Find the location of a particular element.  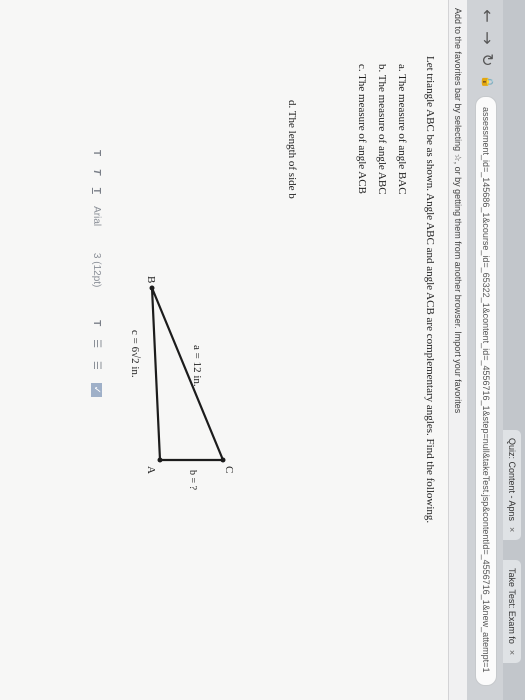

vertex-b-label: B is located at coordinates (151, 279).